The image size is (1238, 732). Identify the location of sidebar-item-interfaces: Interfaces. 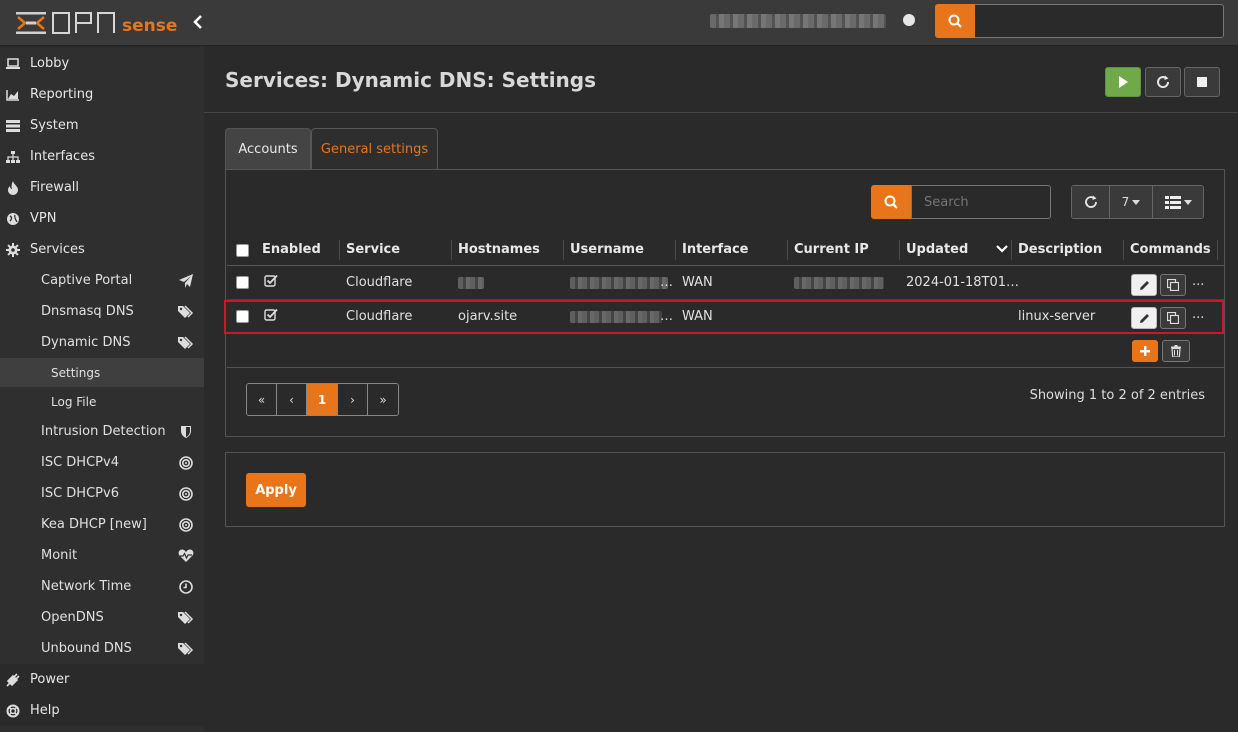
(102, 156).